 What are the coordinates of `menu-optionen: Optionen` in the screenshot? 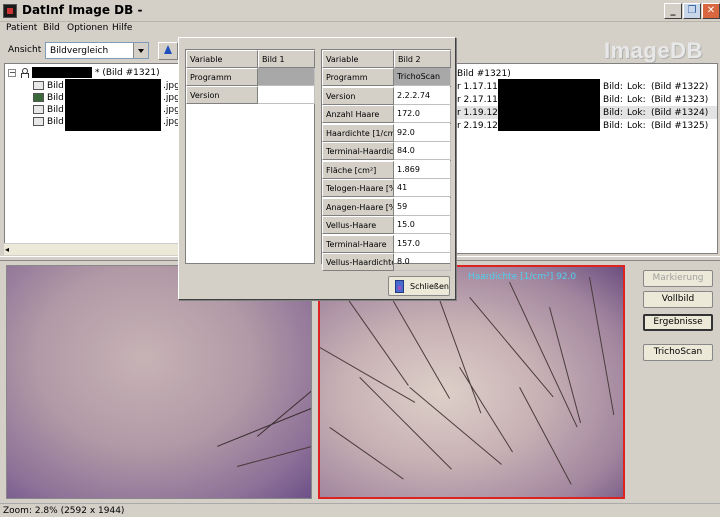 It's located at (87, 28).